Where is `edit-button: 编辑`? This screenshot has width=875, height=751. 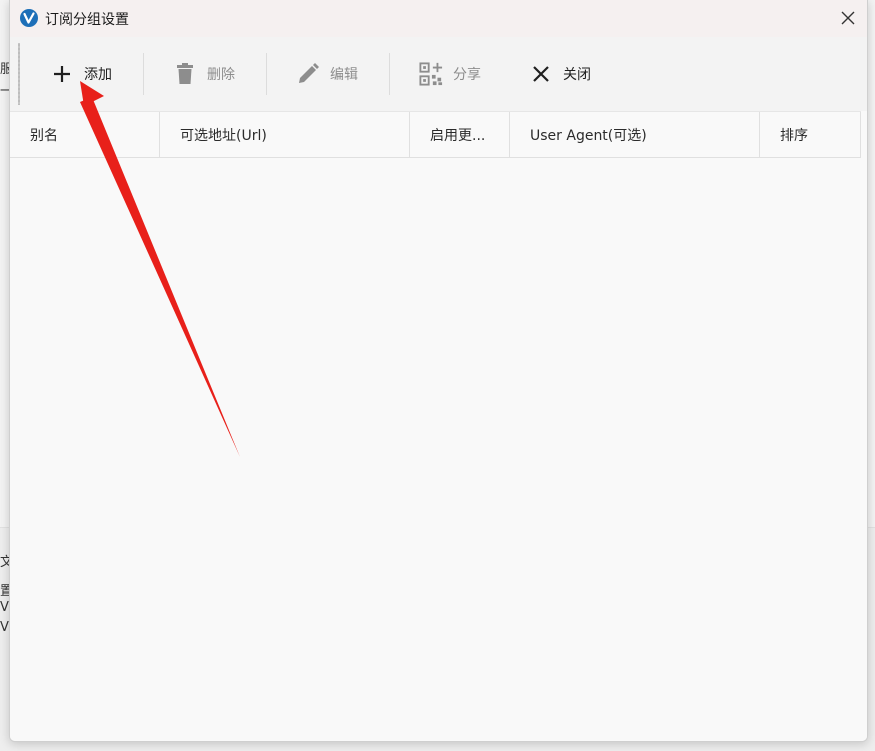 edit-button: 编辑 is located at coordinates (327, 74).